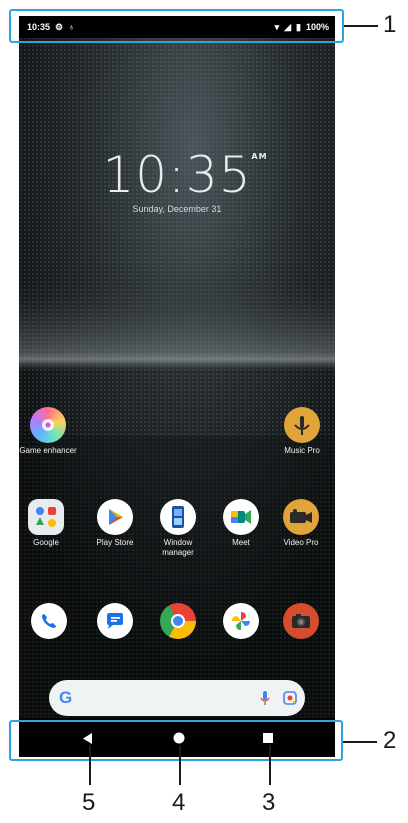 The height and width of the screenshot is (823, 408). I want to click on play-store-icon, so click(115, 517).